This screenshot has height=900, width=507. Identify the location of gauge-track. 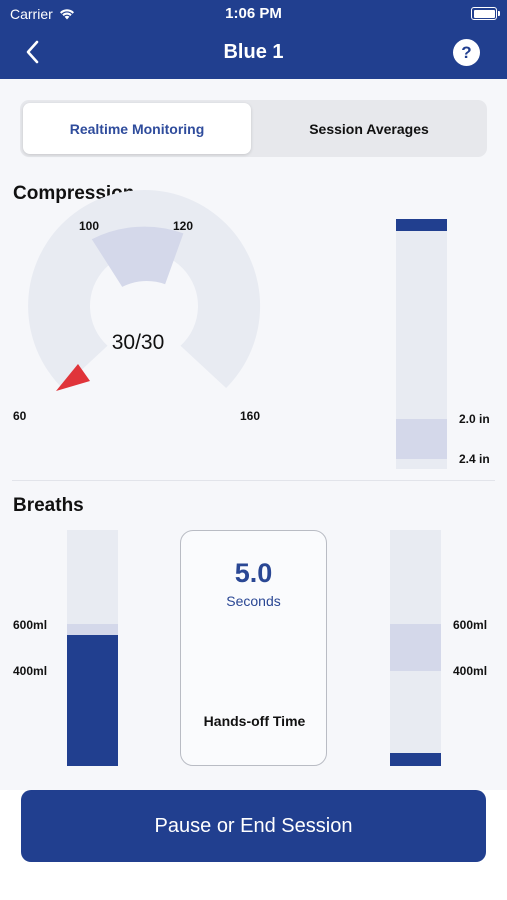
(144, 288).